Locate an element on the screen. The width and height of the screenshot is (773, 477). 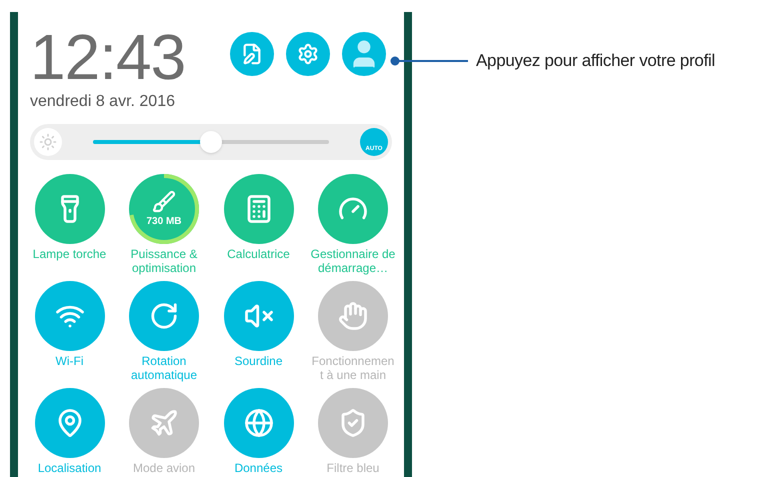
rotate-icon is located at coordinates (164, 316).